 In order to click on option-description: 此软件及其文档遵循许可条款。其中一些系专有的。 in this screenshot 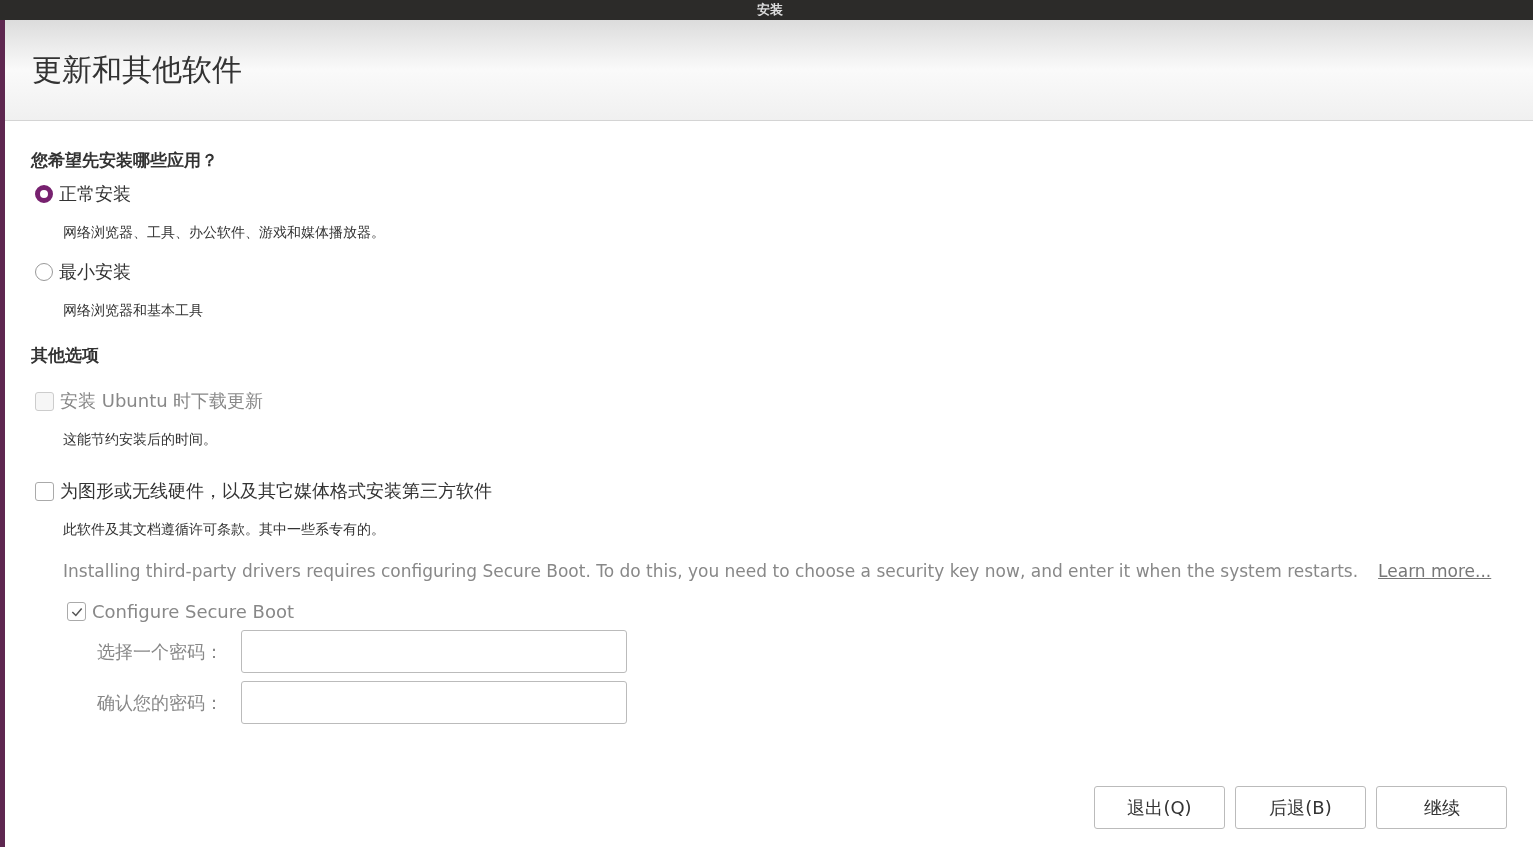, I will do `click(224, 530)`.